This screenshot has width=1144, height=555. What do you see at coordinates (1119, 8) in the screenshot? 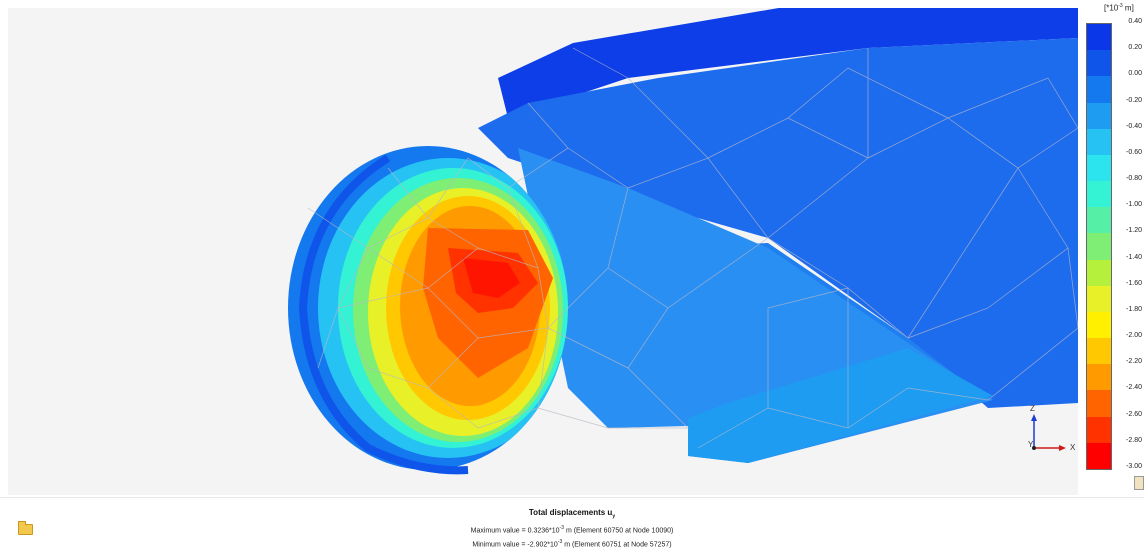
I see `legend-unit: [*10-3 m]` at bounding box center [1119, 8].